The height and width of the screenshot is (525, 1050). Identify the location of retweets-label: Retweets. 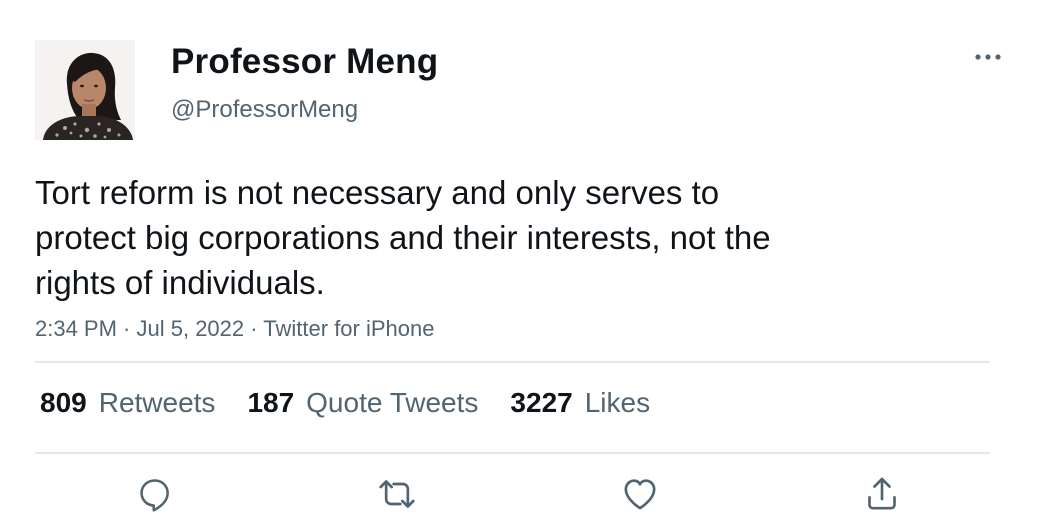
(157, 402).